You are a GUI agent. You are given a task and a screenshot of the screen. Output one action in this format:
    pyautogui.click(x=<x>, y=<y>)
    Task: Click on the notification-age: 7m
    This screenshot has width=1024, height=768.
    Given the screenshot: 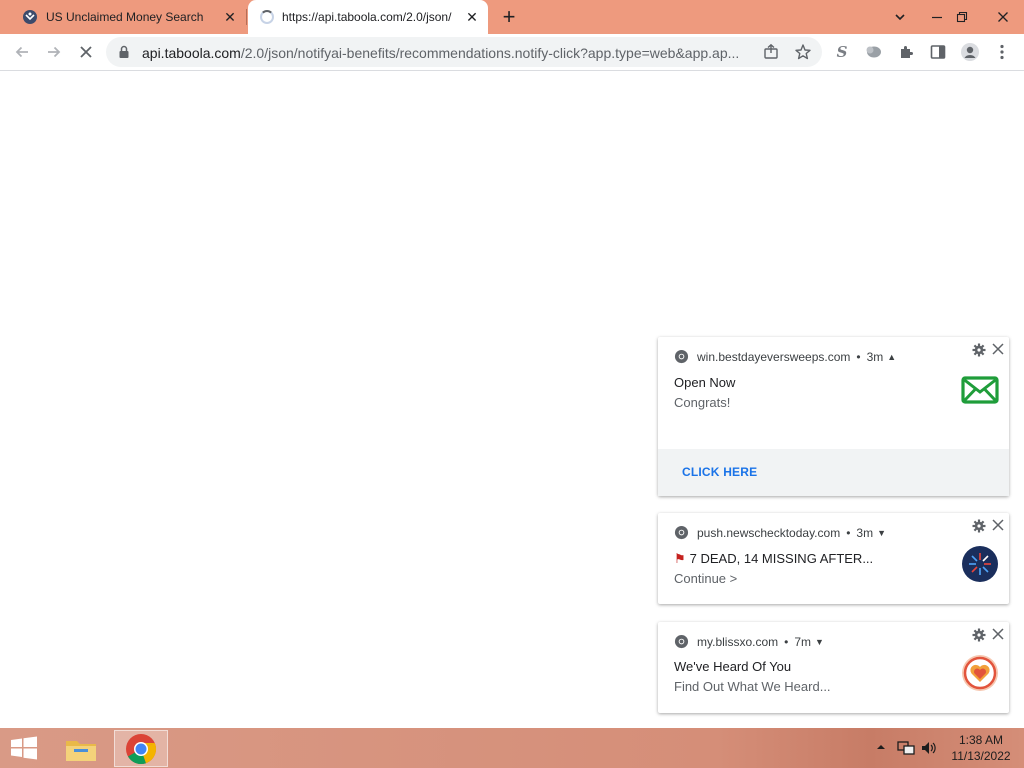 What is the action you would take?
    pyautogui.click(x=802, y=641)
    